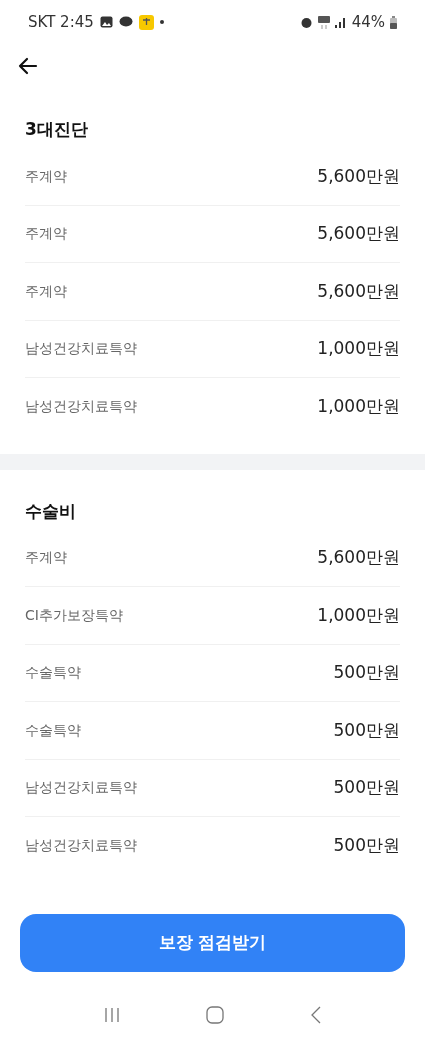 The image size is (425, 1040). What do you see at coordinates (61, 22) in the screenshot?
I see `status-time: SKT 2:45` at bounding box center [61, 22].